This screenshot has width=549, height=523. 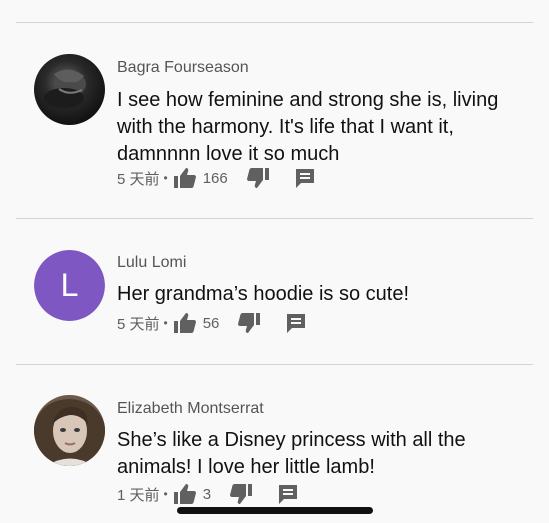 What do you see at coordinates (151, 263) in the screenshot?
I see `comment-author: Lulu Lomi` at bounding box center [151, 263].